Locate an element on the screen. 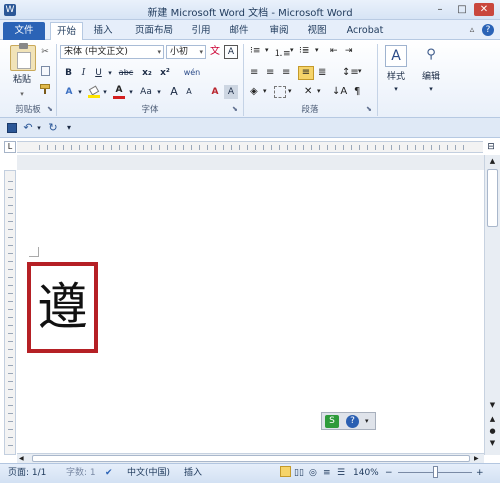  multilevel-dropdown-icon: ▾ is located at coordinates (317, 50).